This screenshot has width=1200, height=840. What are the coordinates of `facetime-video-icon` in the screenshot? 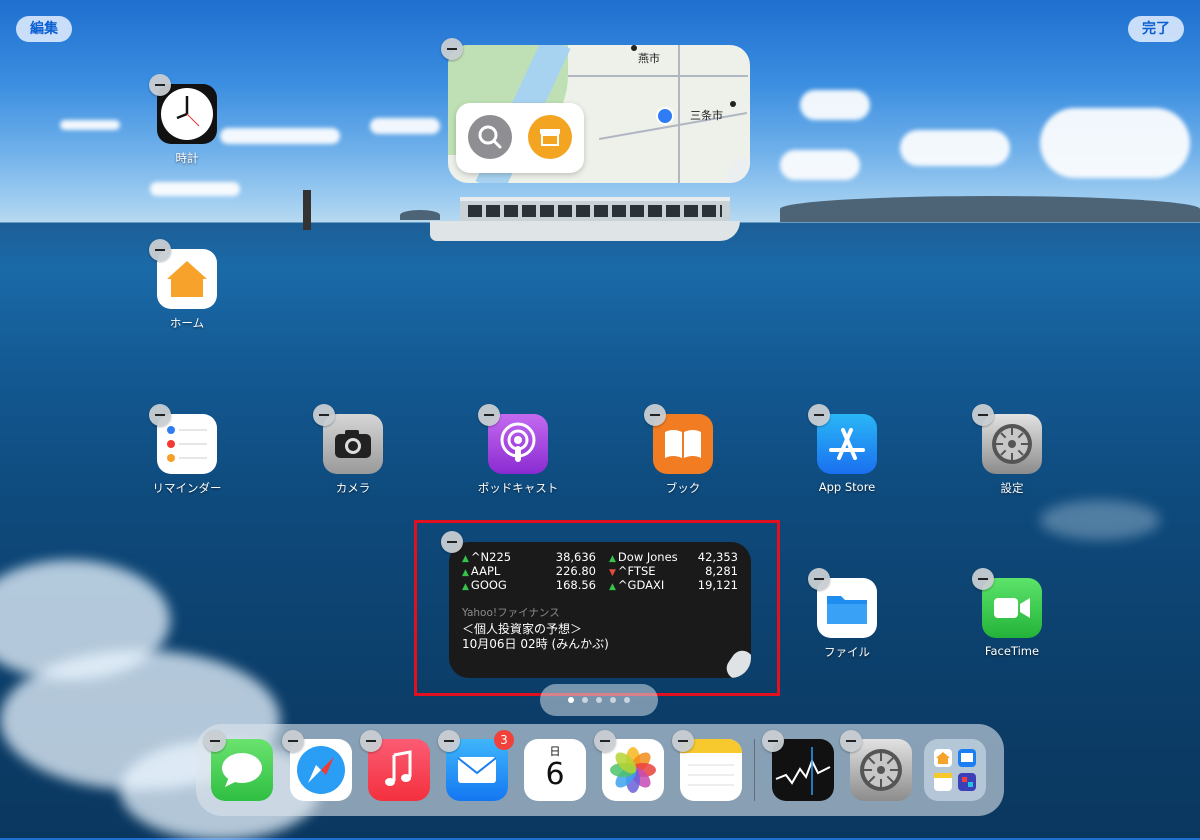 It's located at (1012, 608).